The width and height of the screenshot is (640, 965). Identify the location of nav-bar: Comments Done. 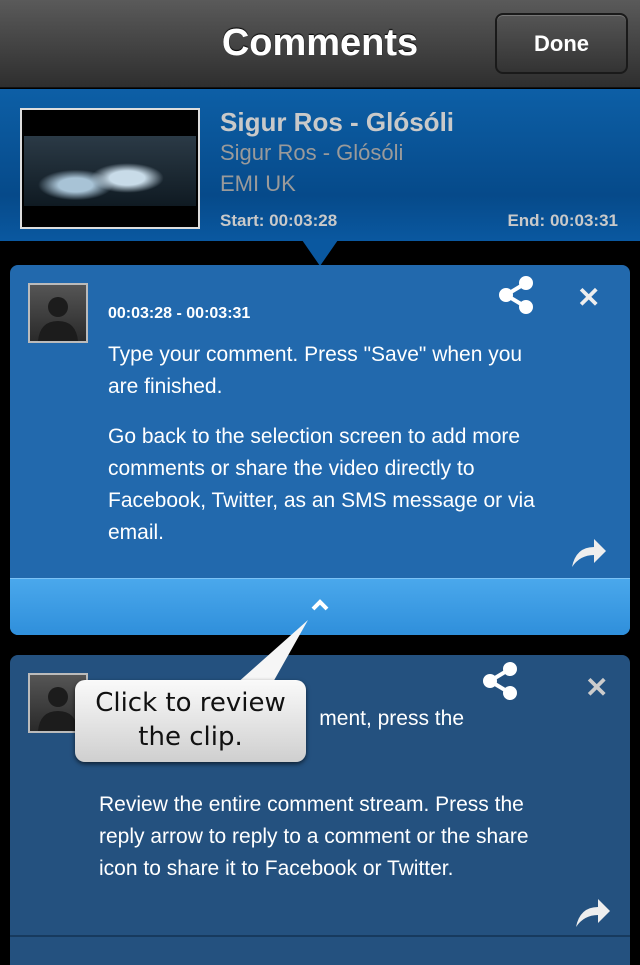
(320, 44).